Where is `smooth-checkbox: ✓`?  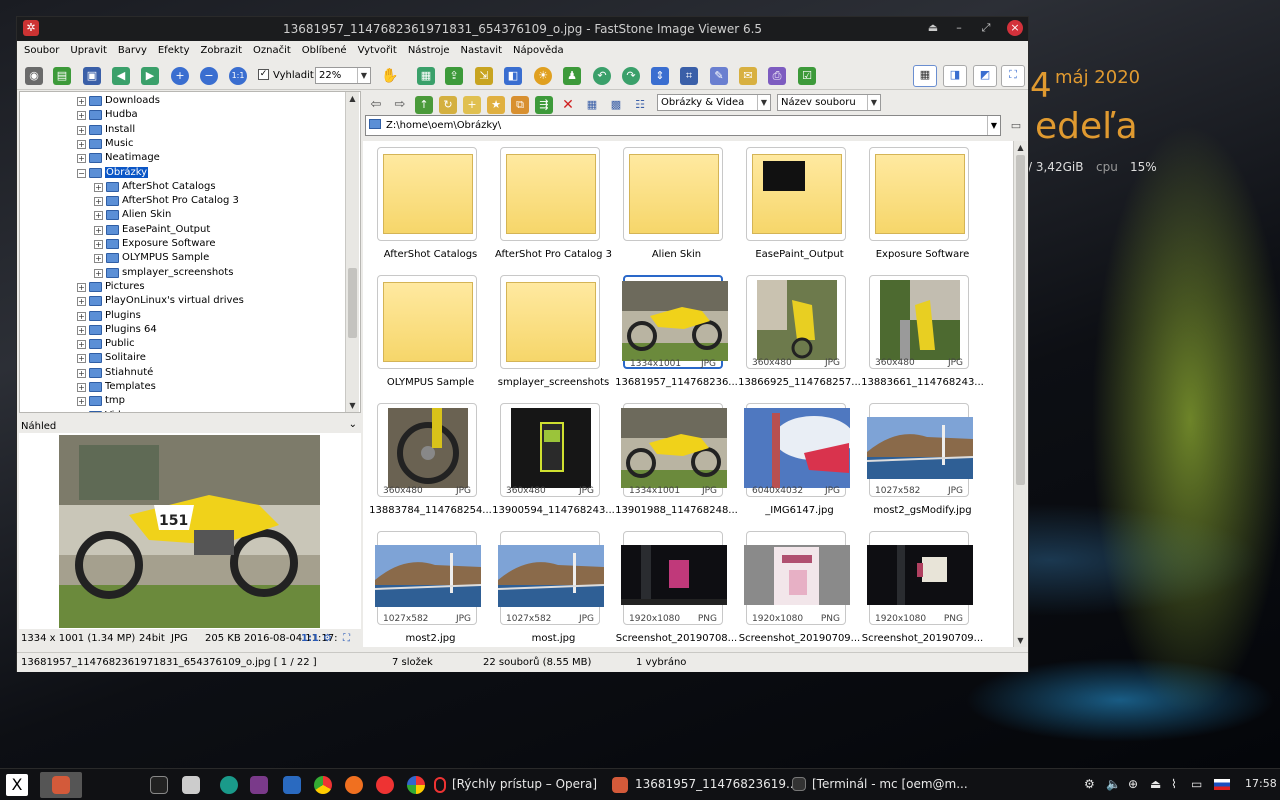
smooth-checkbox: ✓ is located at coordinates (263, 74).